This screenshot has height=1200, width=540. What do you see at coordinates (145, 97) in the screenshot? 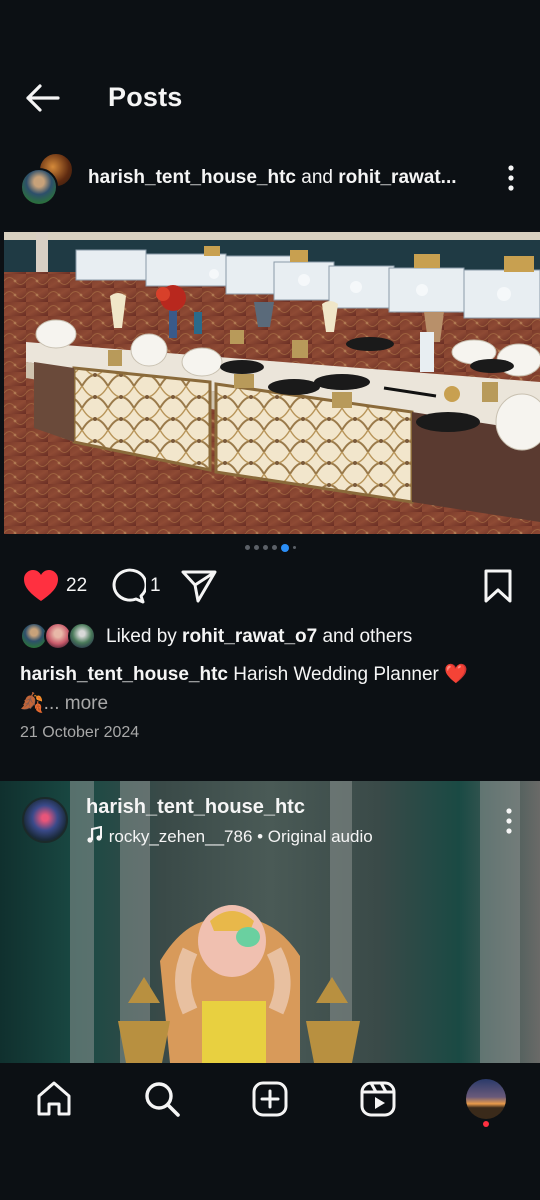
I see `page-title: Posts` at bounding box center [145, 97].